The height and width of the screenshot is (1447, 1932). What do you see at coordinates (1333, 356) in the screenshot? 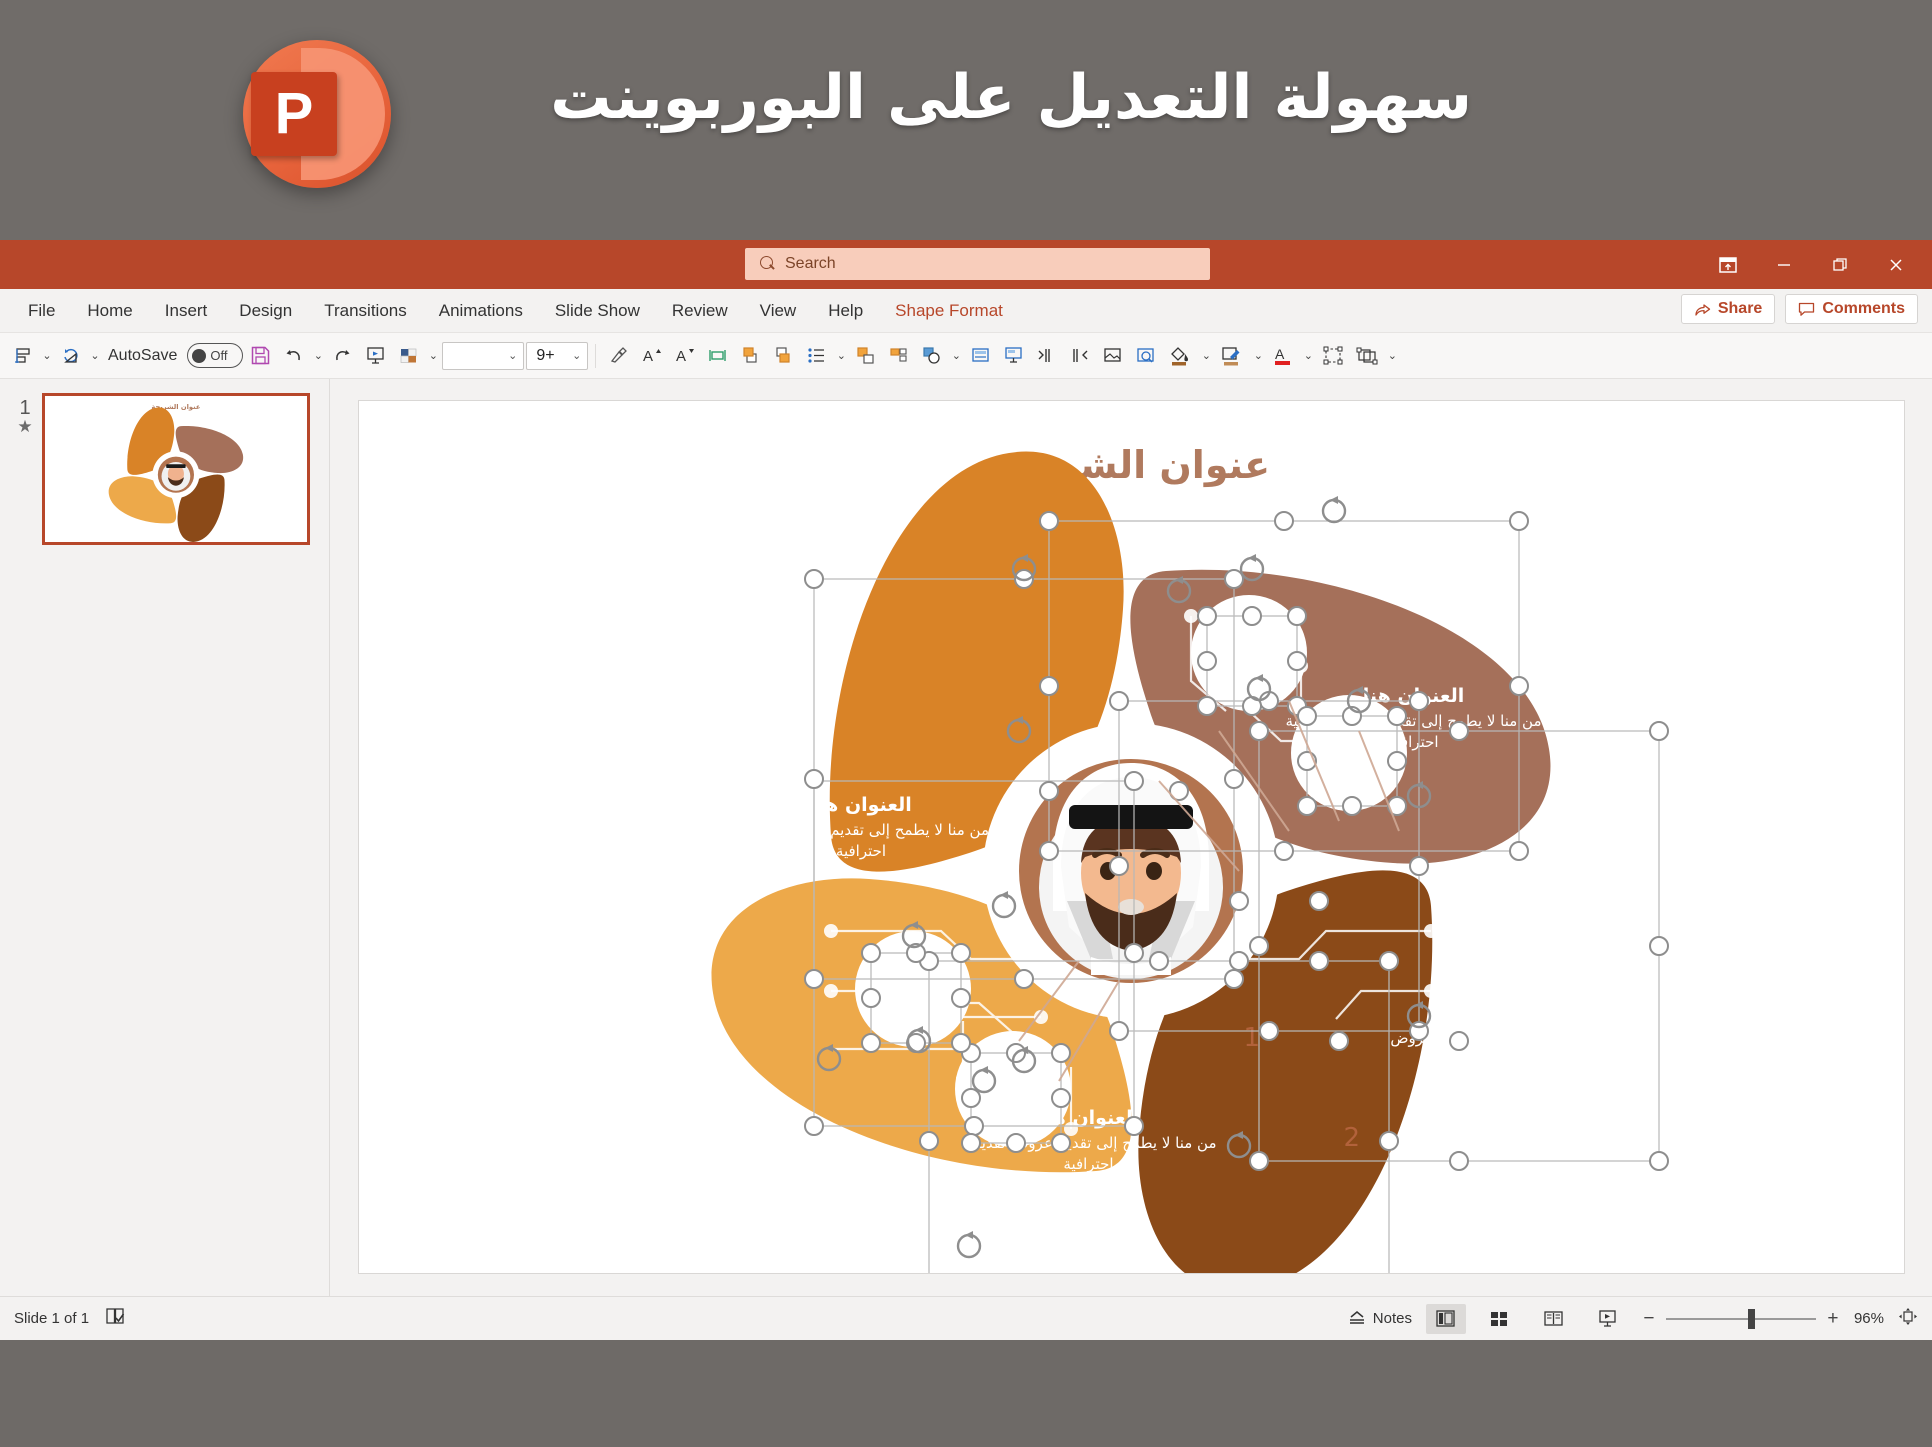
I see `select-objects-icon` at bounding box center [1333, 356].